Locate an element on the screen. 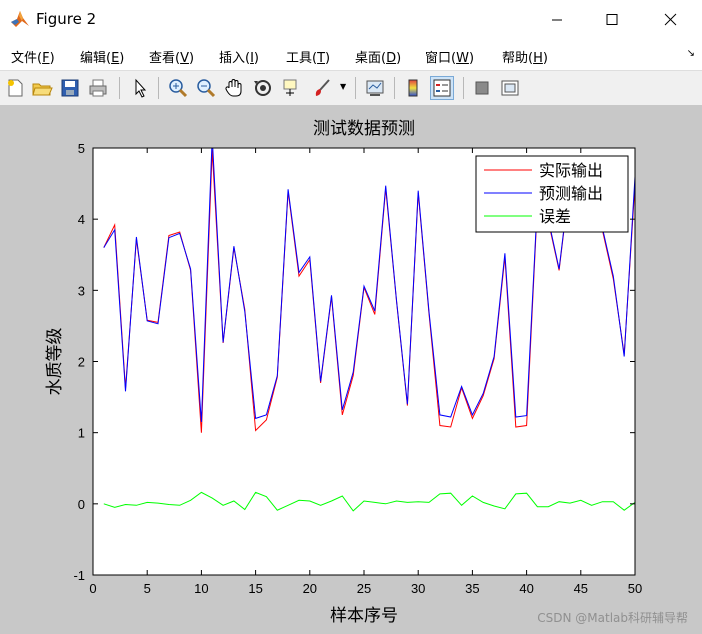 Image resolution: width=702 pixels, height=634 pixels. x-axis-label: 样本序号 is located at coordinates (364, 616).